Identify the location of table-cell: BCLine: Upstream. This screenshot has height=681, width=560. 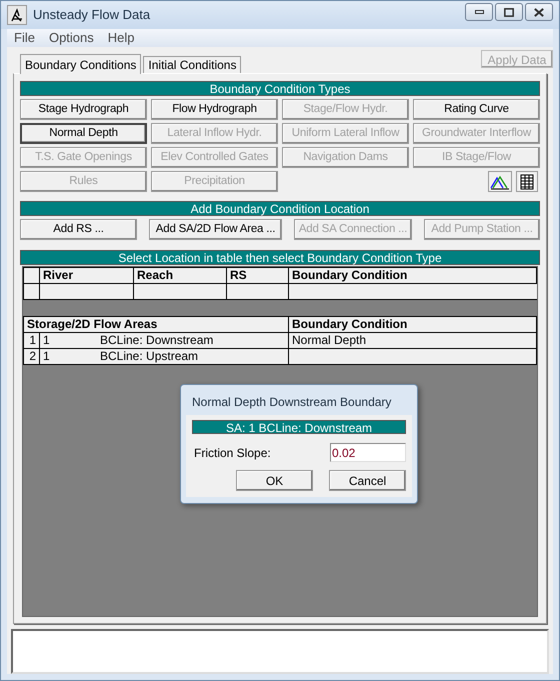
(149, 356).